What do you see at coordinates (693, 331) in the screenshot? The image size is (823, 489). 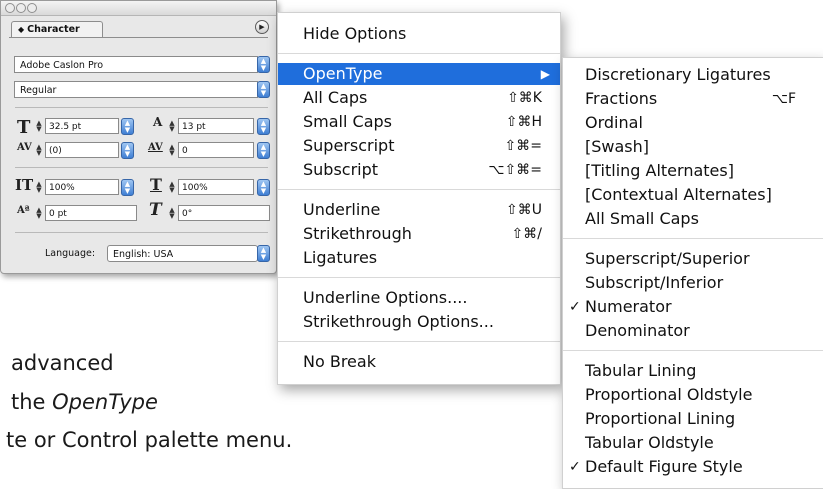 I see `submenu-item-denominator: Denominator` at bounding box center [693, 331].